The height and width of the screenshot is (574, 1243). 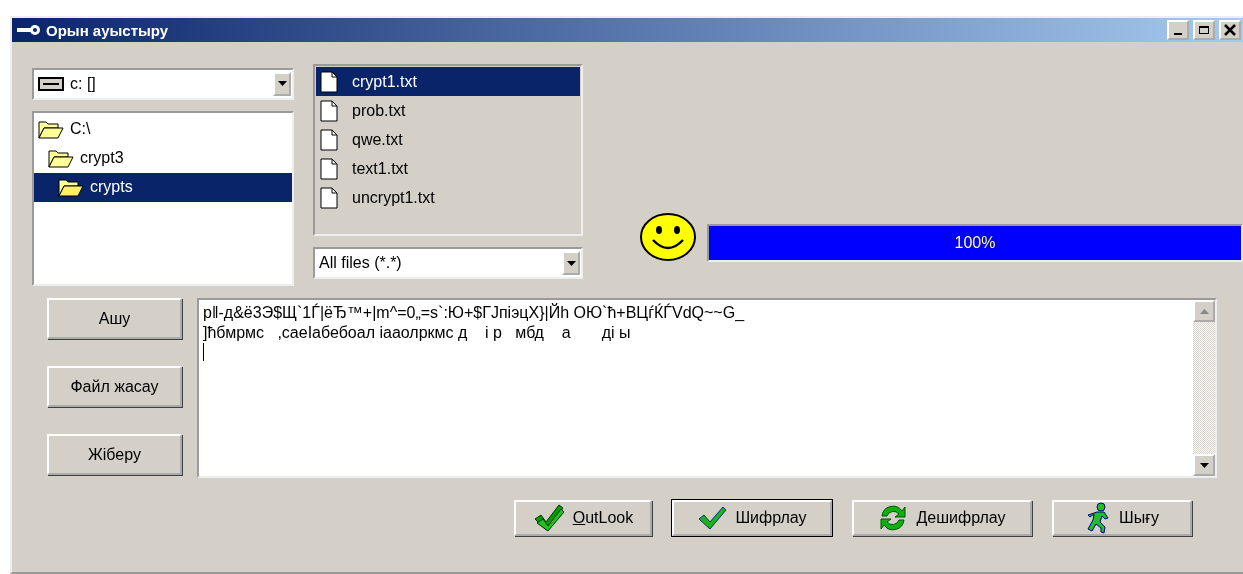 What do you see at coordinates (114, 318) in the screenshot?
I see `side-button: Ашу` at bounding box center [114, 318].